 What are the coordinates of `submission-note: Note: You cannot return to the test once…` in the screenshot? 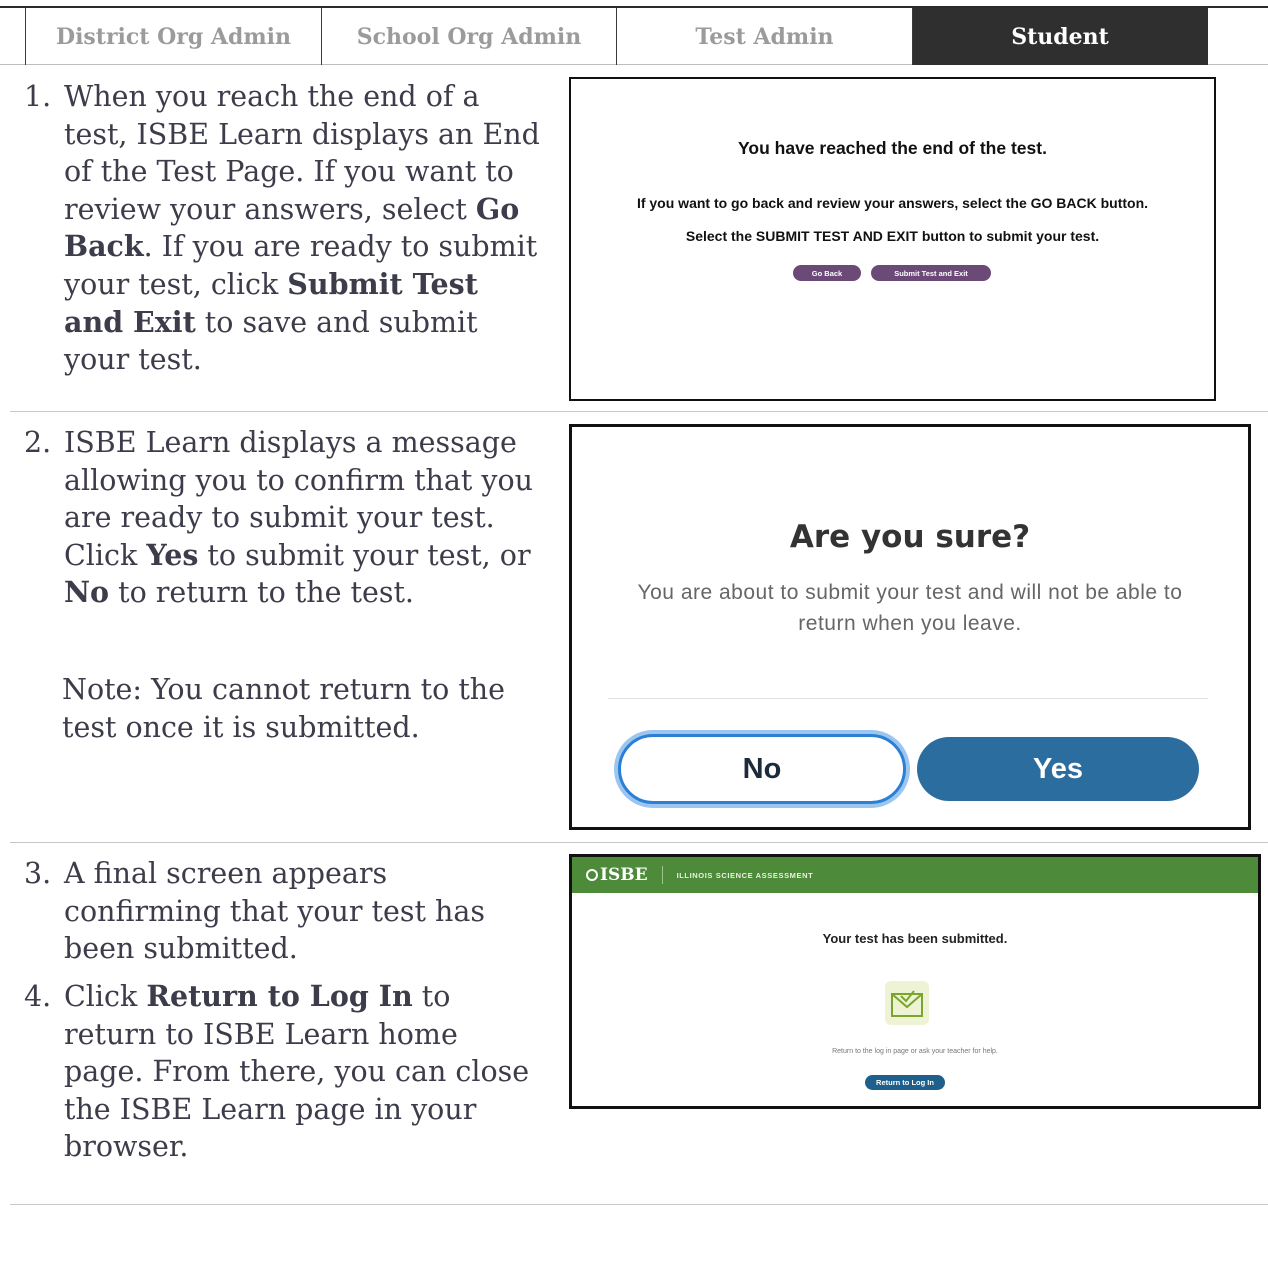 It's located at (284, 708).